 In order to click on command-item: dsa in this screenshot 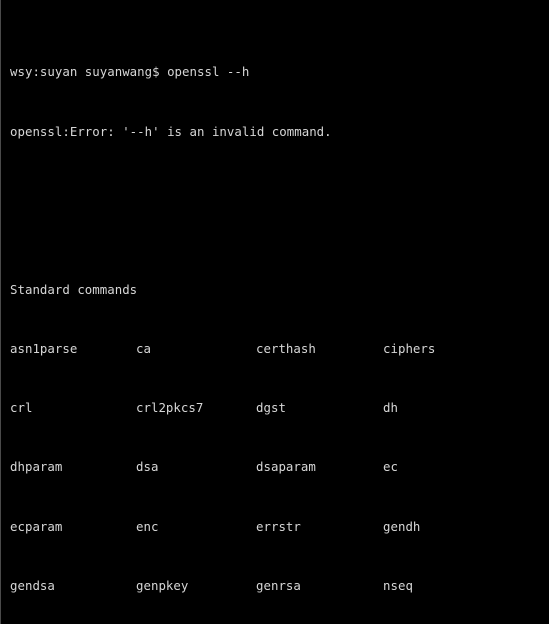, I will do `click(196, 467)`.